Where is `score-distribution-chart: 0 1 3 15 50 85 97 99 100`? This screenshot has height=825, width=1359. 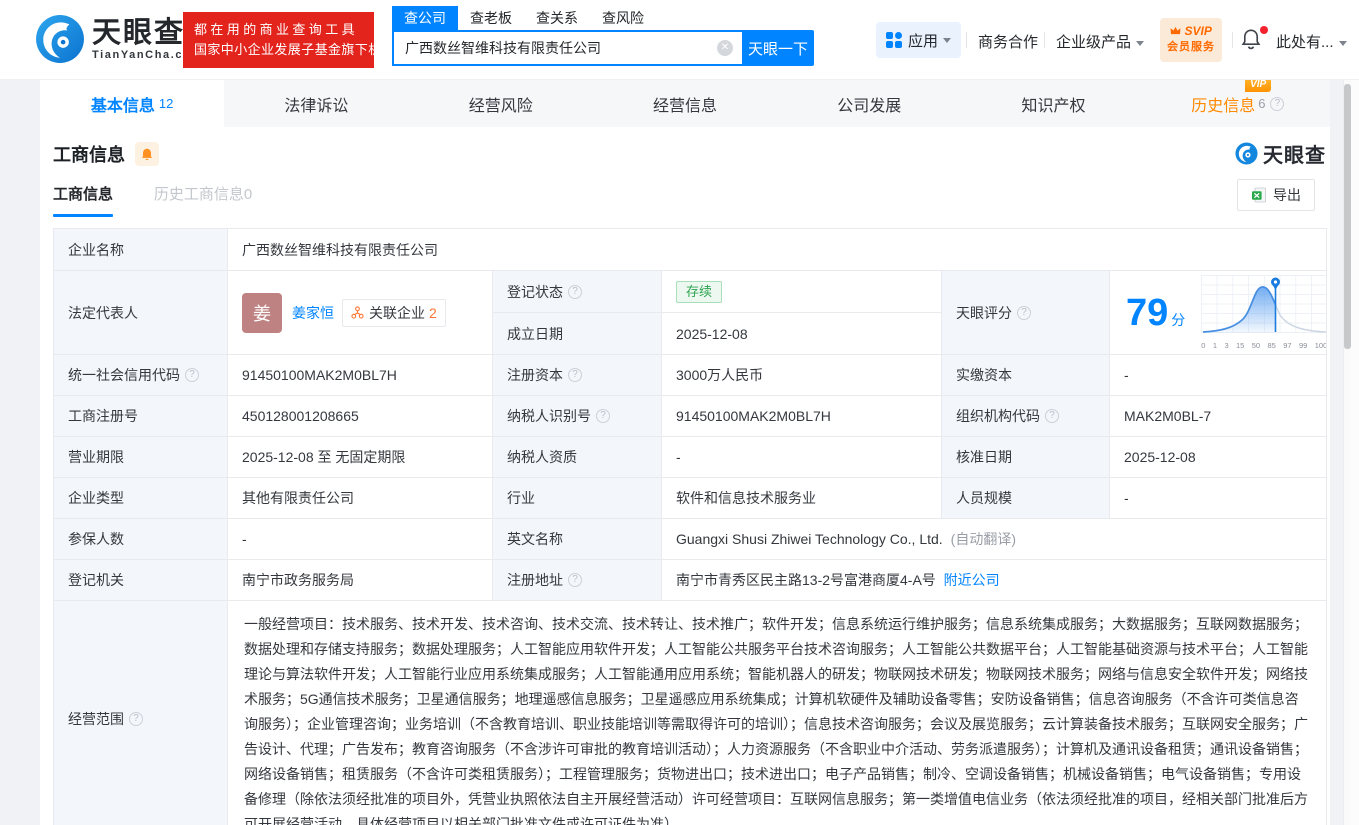
score-distribution-chart: 0 1 3 15 50 85 97 99 100 is located at coordinates (1264, 312).